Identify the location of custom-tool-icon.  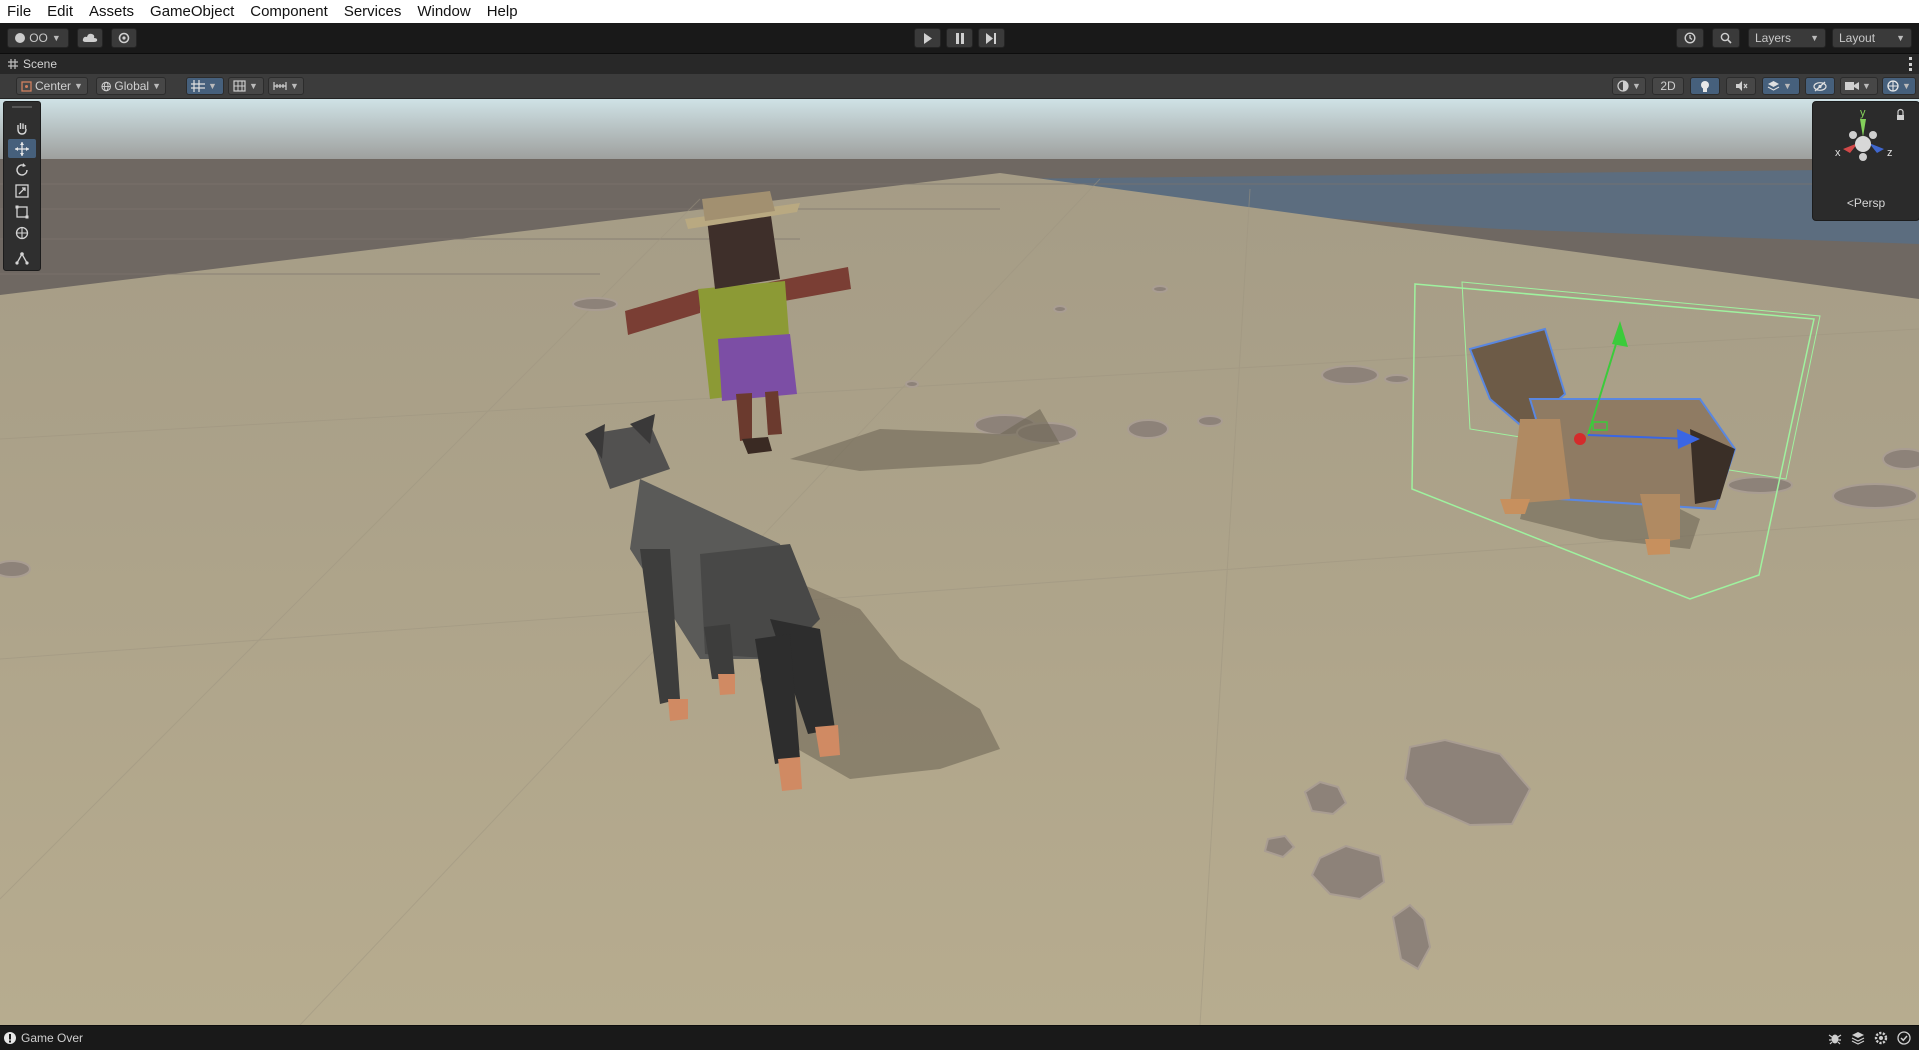
(22, 258).